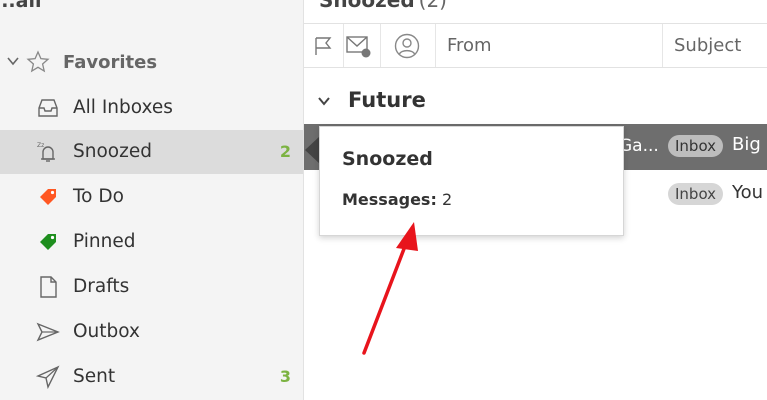 This screenshot has width=767, height=400. What do you see at coordinates (358, 47) in the screenshot?
I see `envelope-unread-icon` at bounding box center [358, 47].